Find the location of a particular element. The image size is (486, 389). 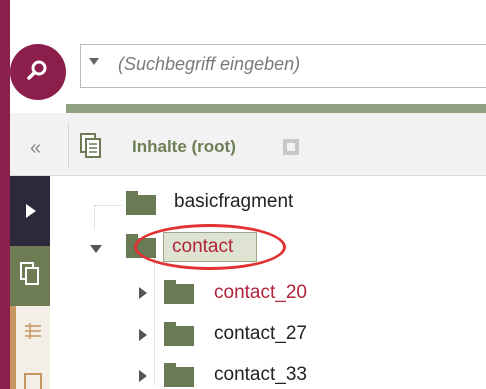

brand-bar is located at coordinates (5, 194).